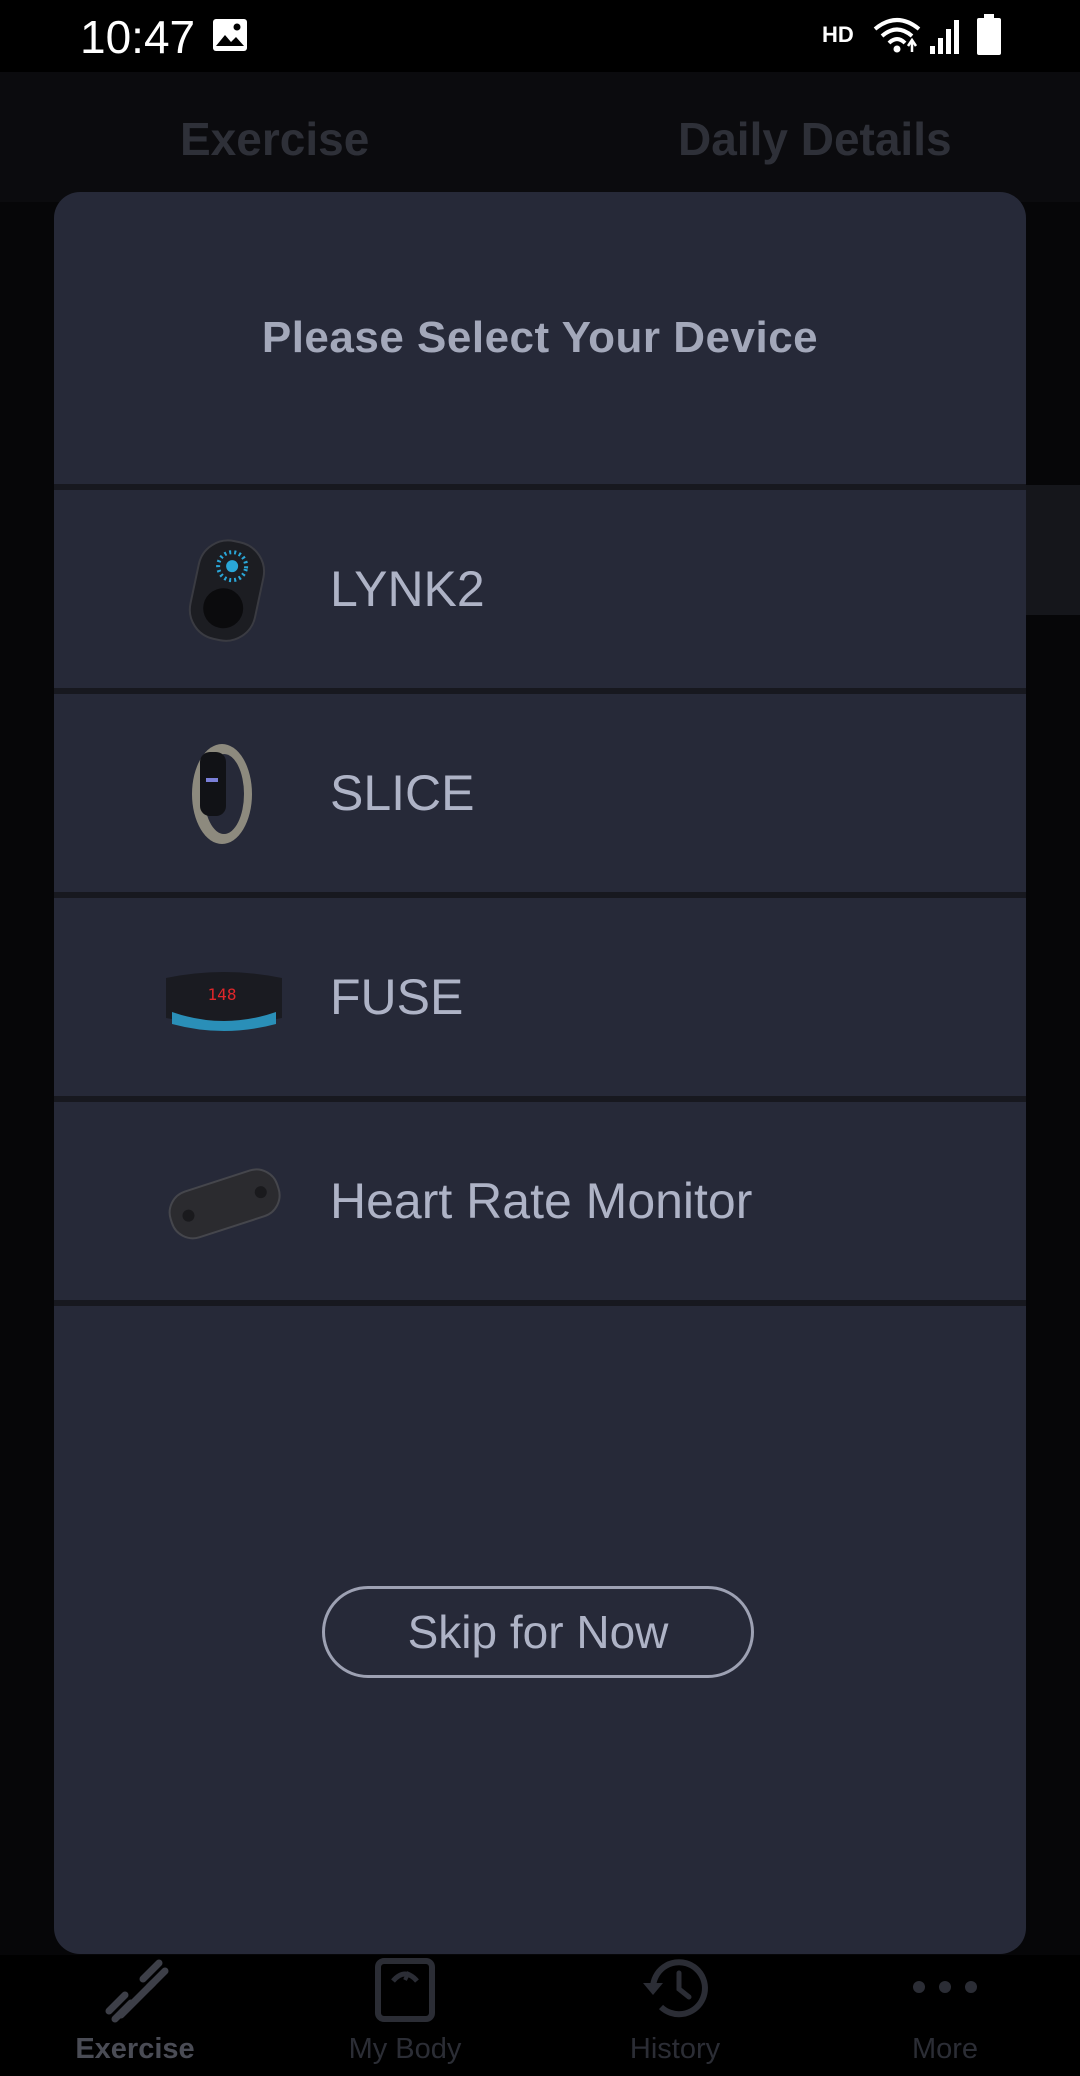  I want to click on nav-item-exercise: Exercise, so click(135, 2015).